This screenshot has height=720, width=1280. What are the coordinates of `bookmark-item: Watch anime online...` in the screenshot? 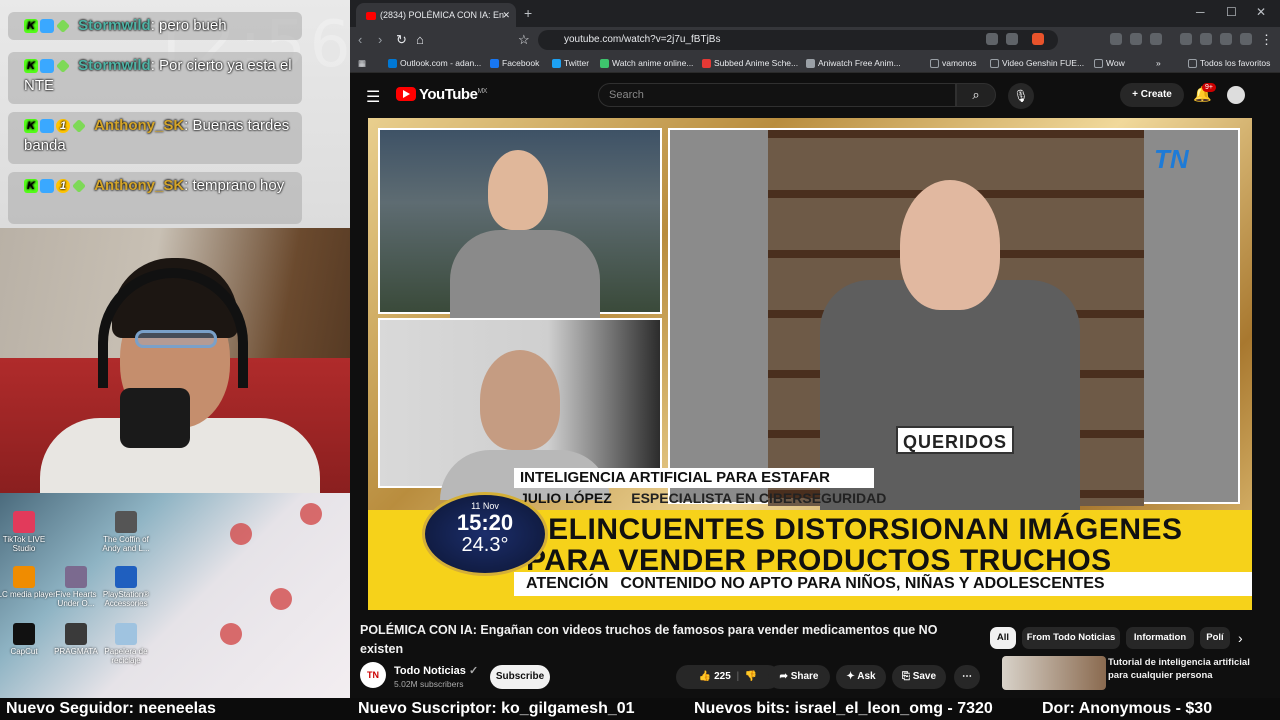 It's located at (646, 63).